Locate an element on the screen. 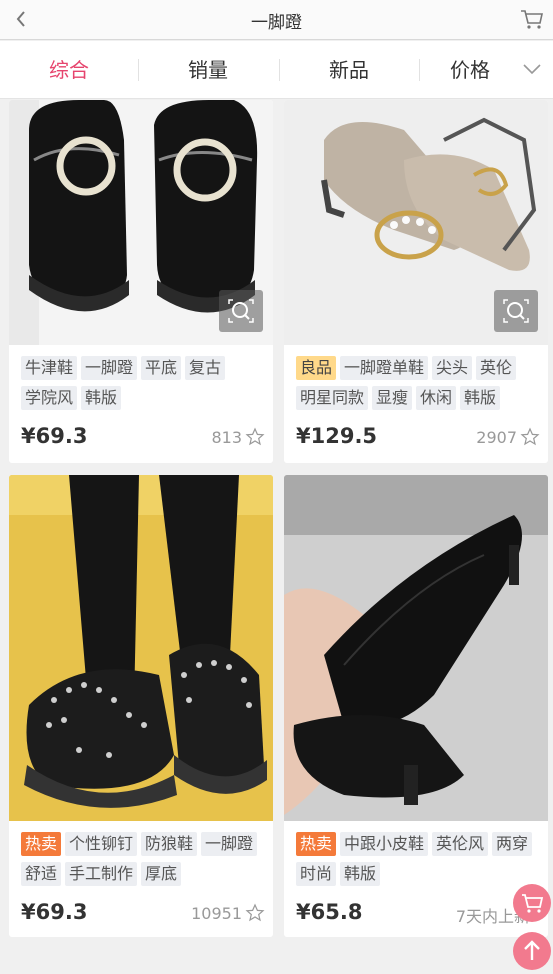 The height and width of the screenshot is (974, 553). tag: 两穿 is located at coordinates (512, 844).